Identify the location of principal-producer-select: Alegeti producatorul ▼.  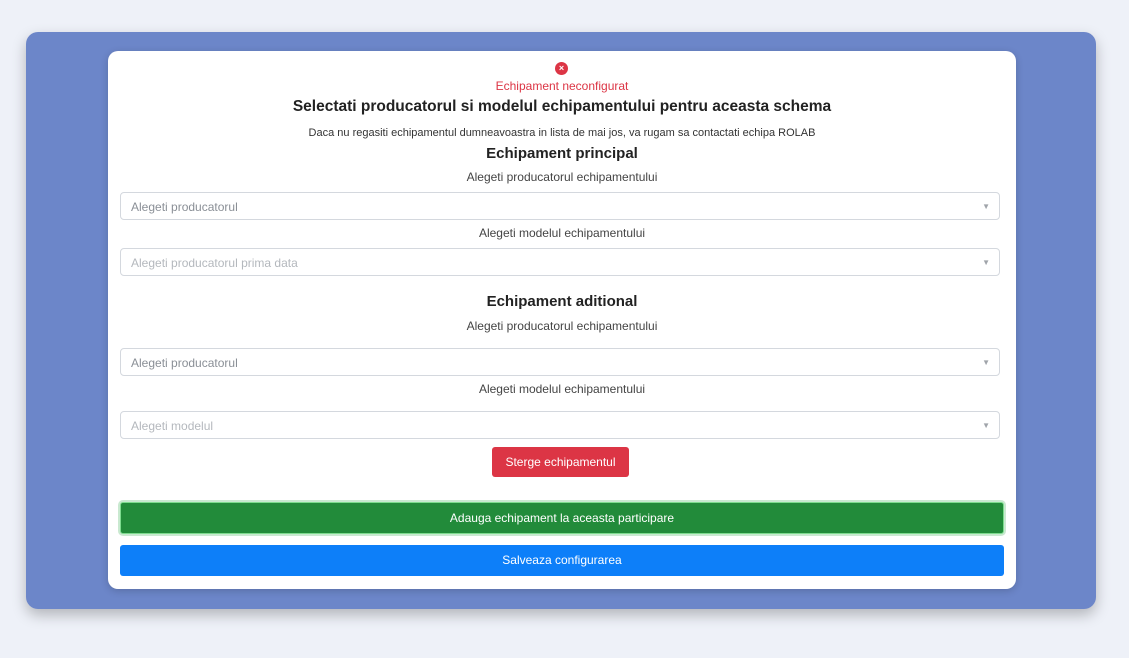
(560, 206).